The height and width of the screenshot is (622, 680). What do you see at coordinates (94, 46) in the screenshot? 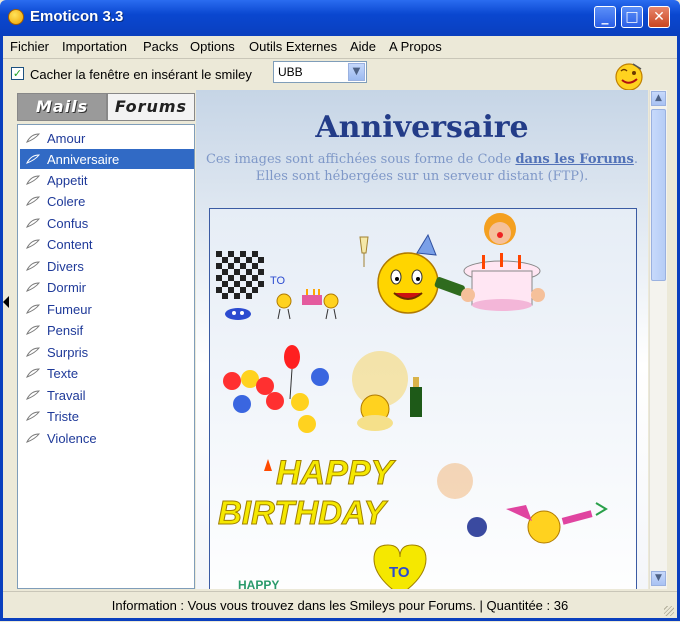
I see `menu-importation: Importation` at bounding box center [94, 46].